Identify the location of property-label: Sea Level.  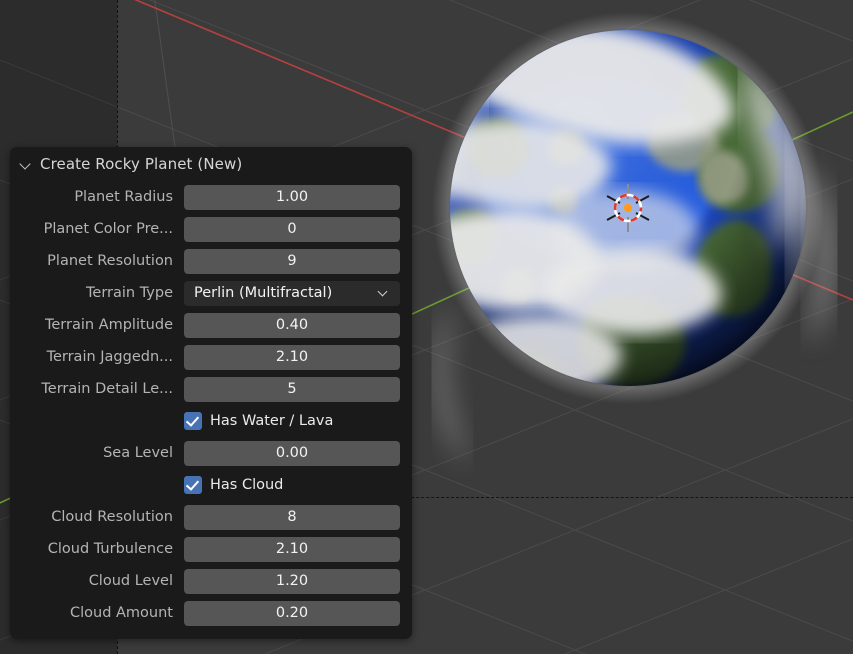
(138, 453).